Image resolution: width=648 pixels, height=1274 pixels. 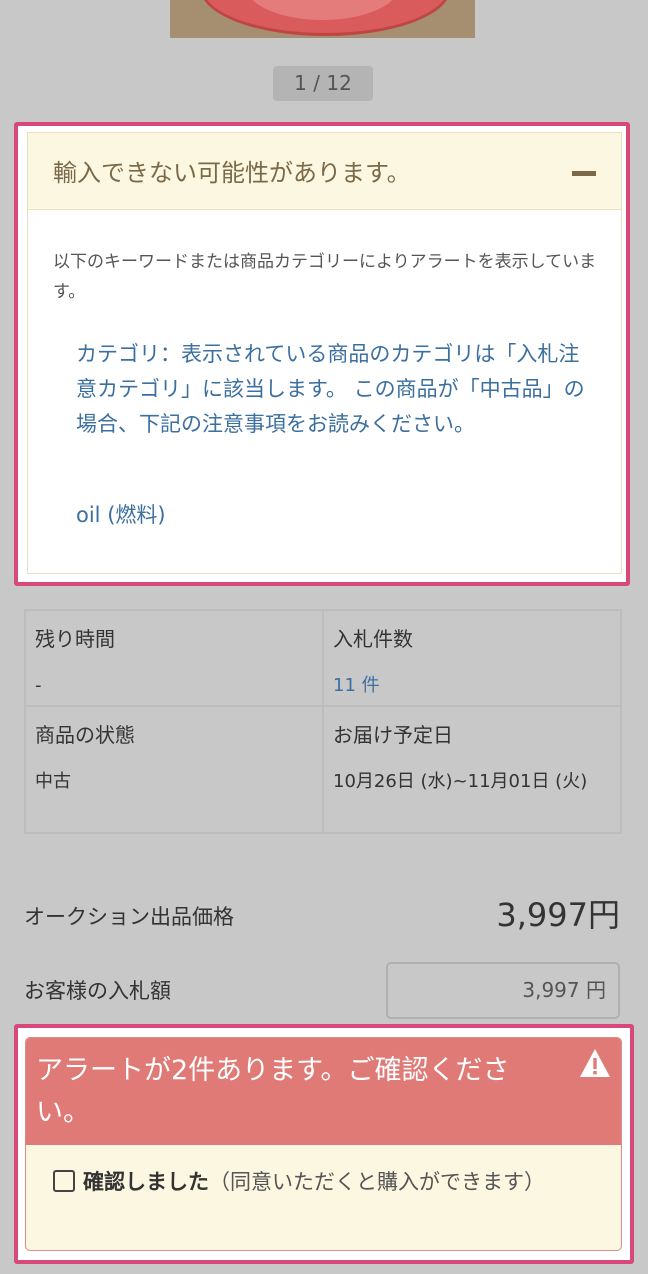 What do you see at coordinates (470, 686) in the screenshot?
I see `bid-count-link: 11 件` at bounding box center [470, 686].